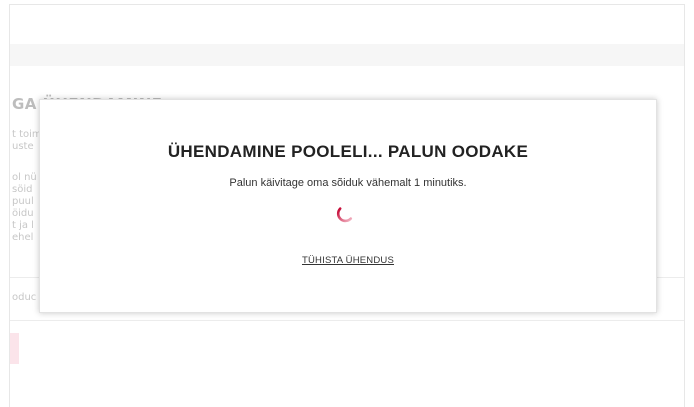 The image size is (694, 407). What do you see at coordinates (23, 213) in the screenshot?
I see `background-text-line: öidu` at bounding box center [23, 213].